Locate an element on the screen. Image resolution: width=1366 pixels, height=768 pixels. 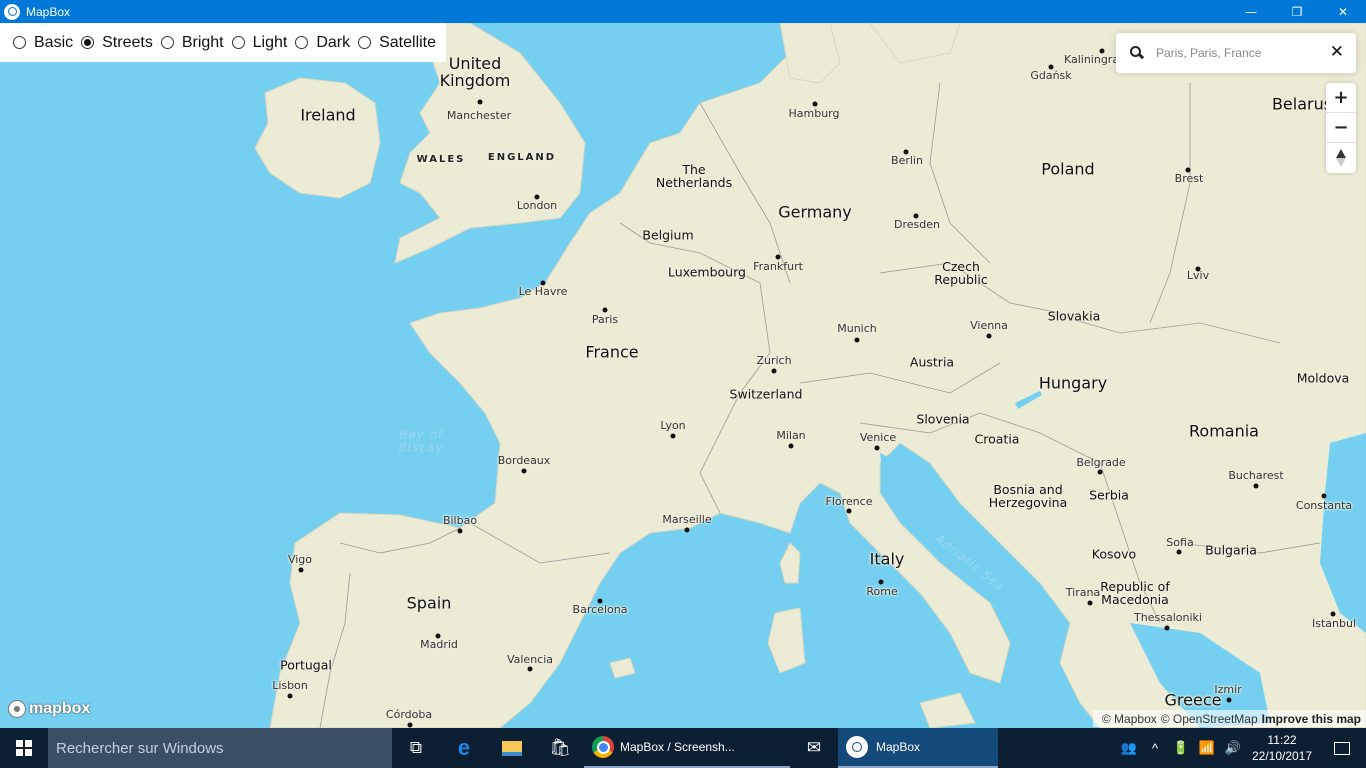
search-input is located at coordinates (1236, 53).